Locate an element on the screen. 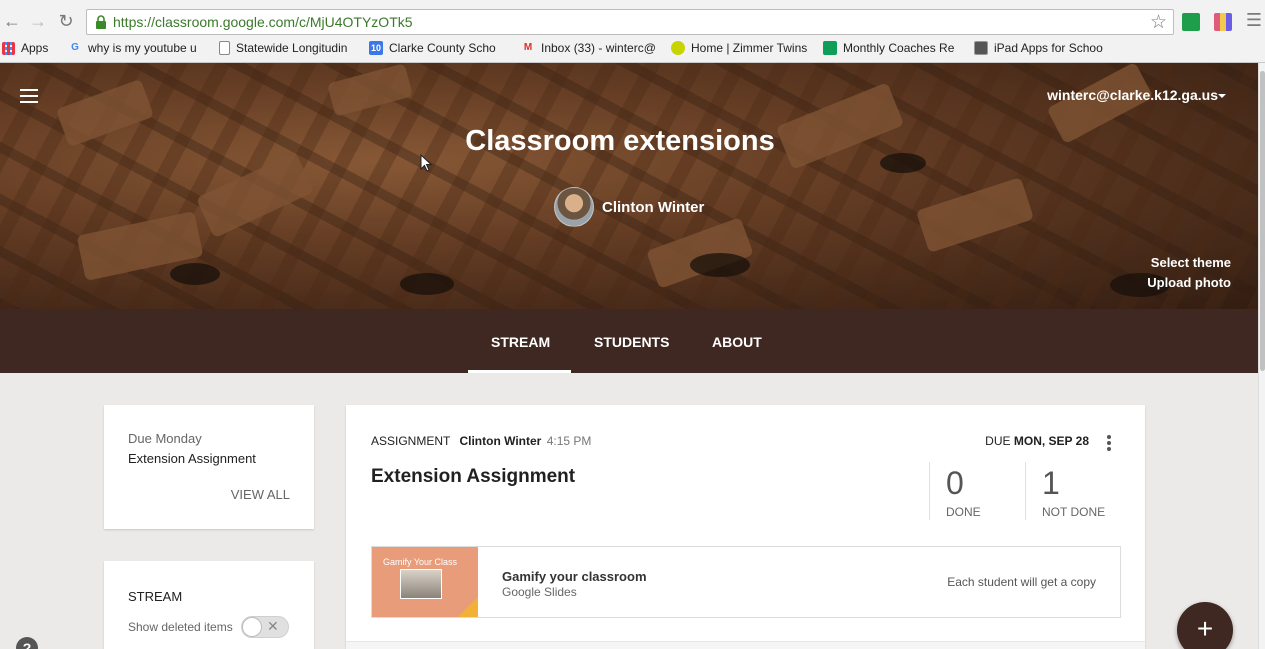  bookmark-image-icon is located at coordinates (981, 48).